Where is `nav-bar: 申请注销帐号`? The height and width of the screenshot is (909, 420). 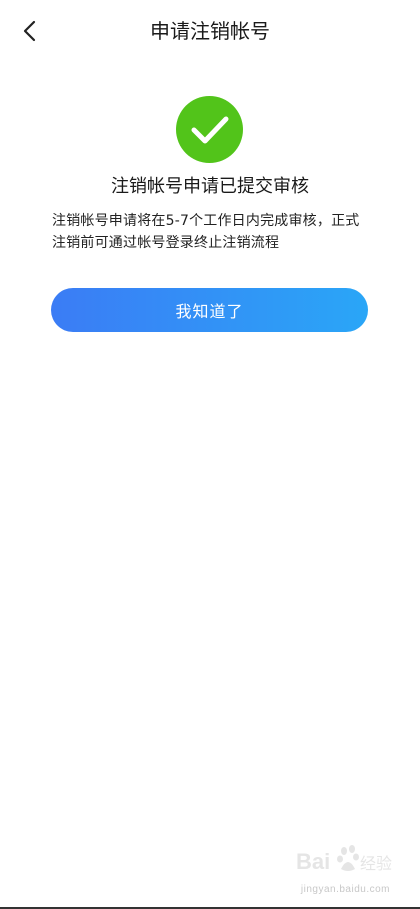
nav-bar: 申请注销帐号 is located at coordinates (210, 31).